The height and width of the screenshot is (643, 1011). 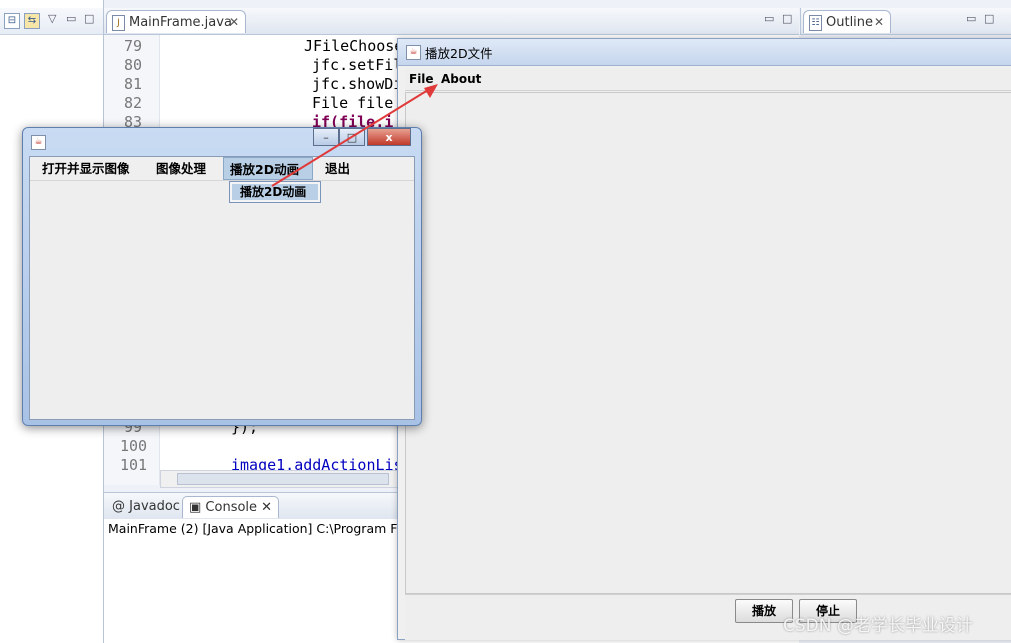 What do you see at coordinates (431, 91) in the screenshot?
I see `arrow-head` at bounding box center [431, 91].